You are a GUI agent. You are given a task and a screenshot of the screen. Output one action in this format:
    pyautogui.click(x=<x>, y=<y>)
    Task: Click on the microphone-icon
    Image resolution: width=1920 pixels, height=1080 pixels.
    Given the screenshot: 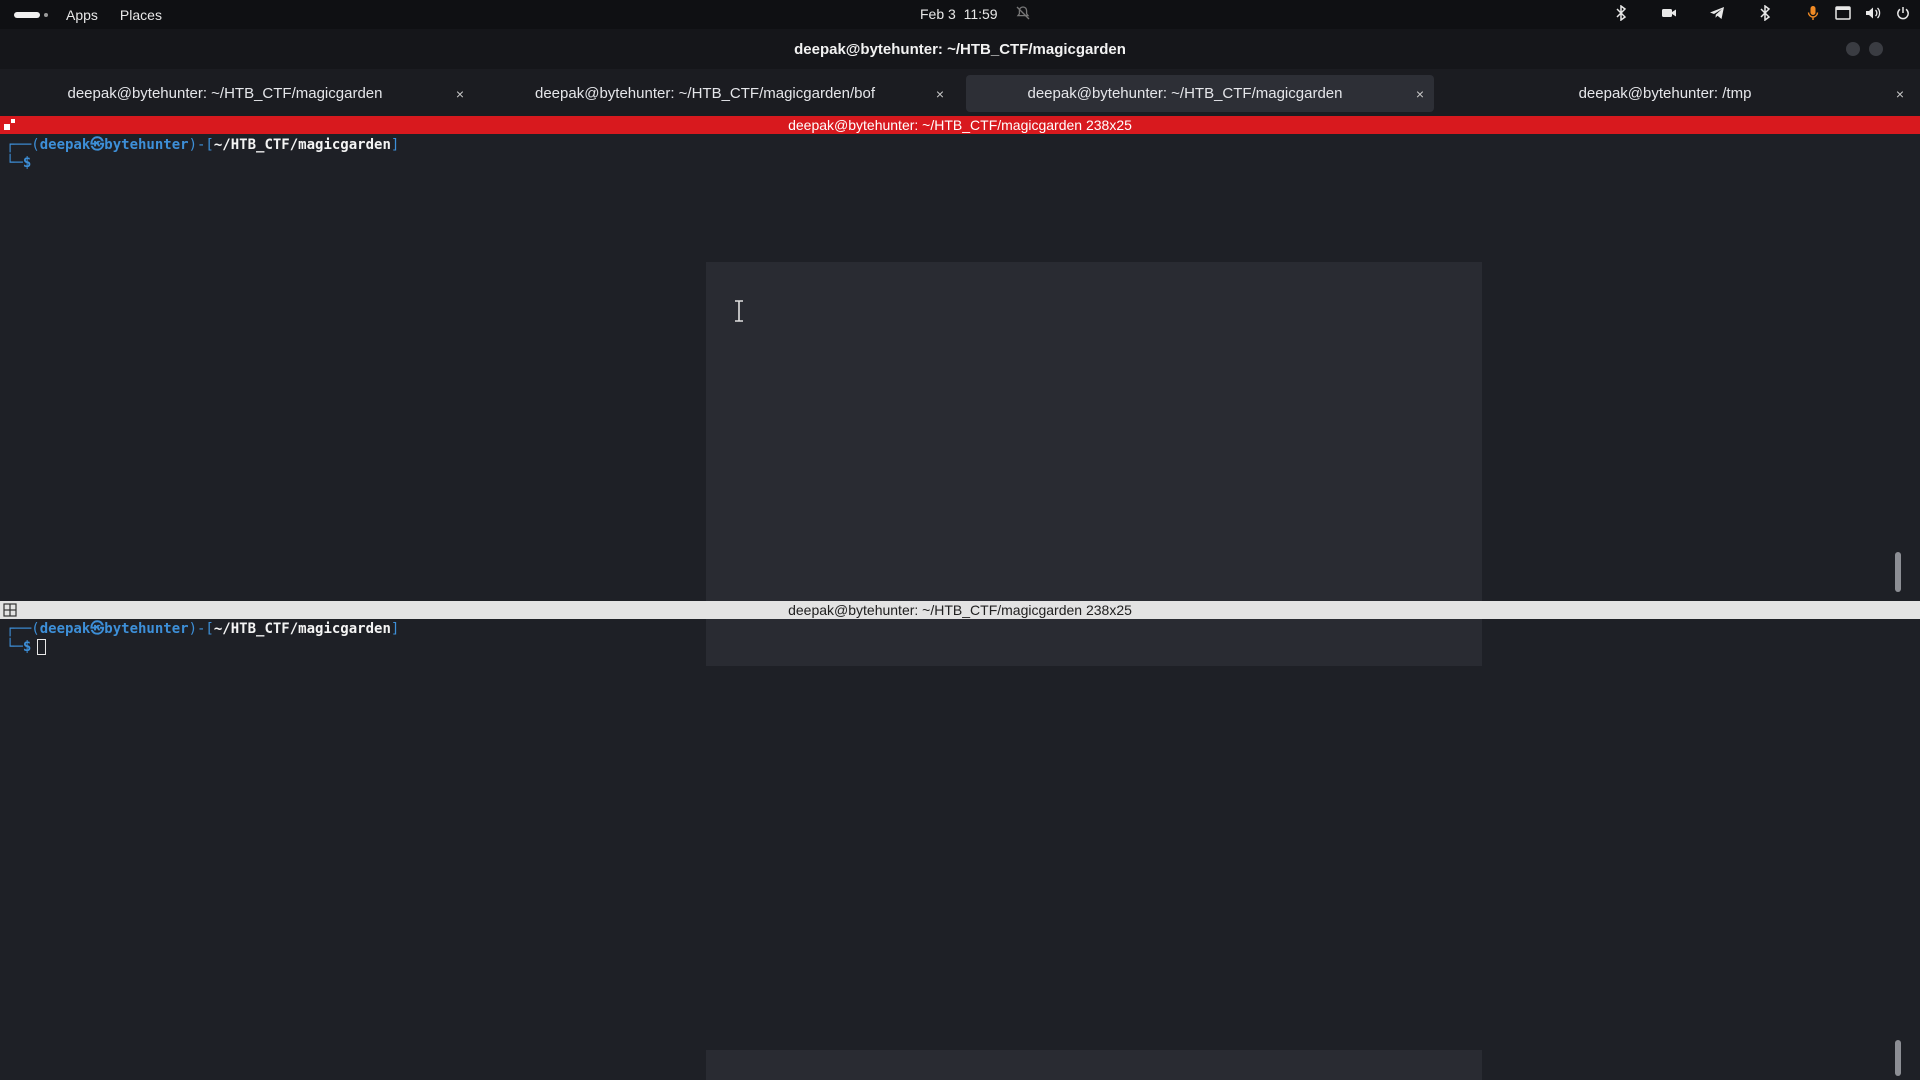 What is the action you would take?
    pyautogui.click(x=1813, y=13)
    